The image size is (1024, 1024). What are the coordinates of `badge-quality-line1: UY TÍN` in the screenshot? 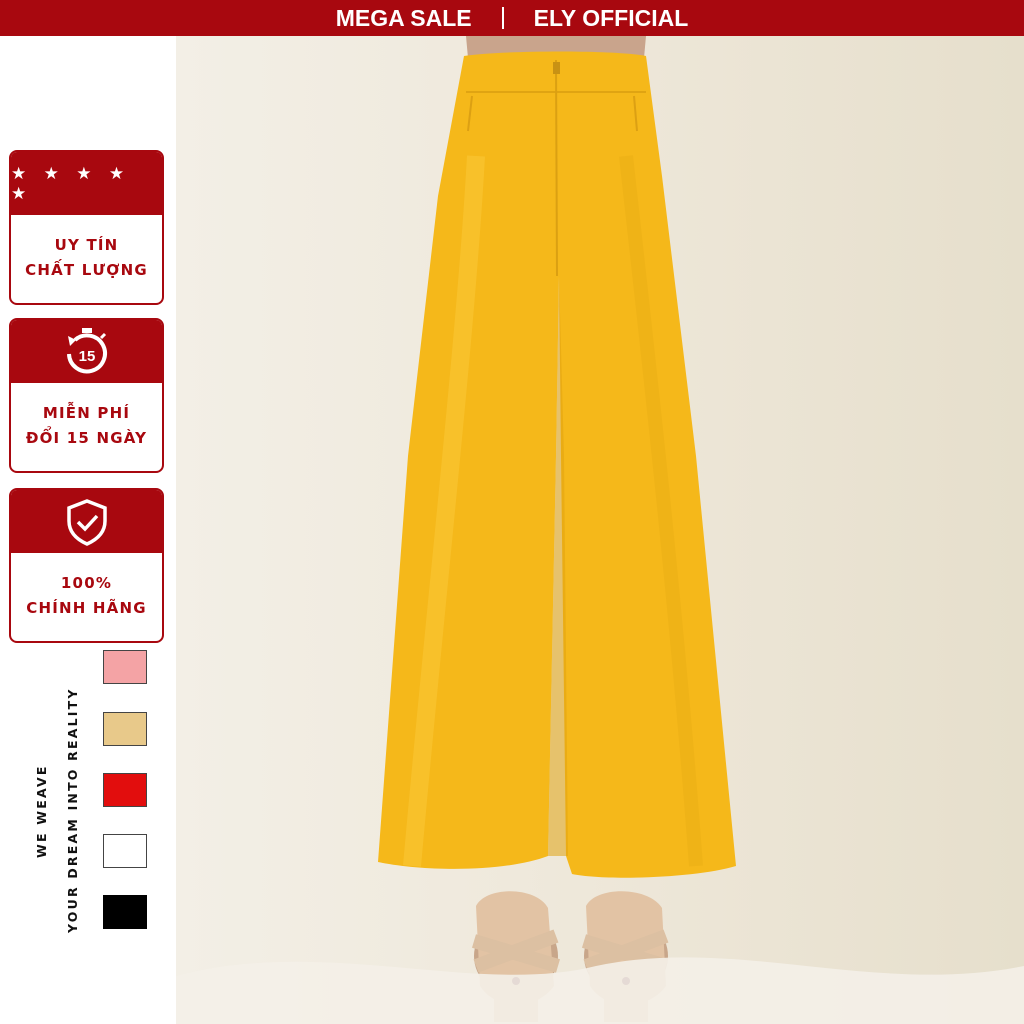 It's located at (86, 245).